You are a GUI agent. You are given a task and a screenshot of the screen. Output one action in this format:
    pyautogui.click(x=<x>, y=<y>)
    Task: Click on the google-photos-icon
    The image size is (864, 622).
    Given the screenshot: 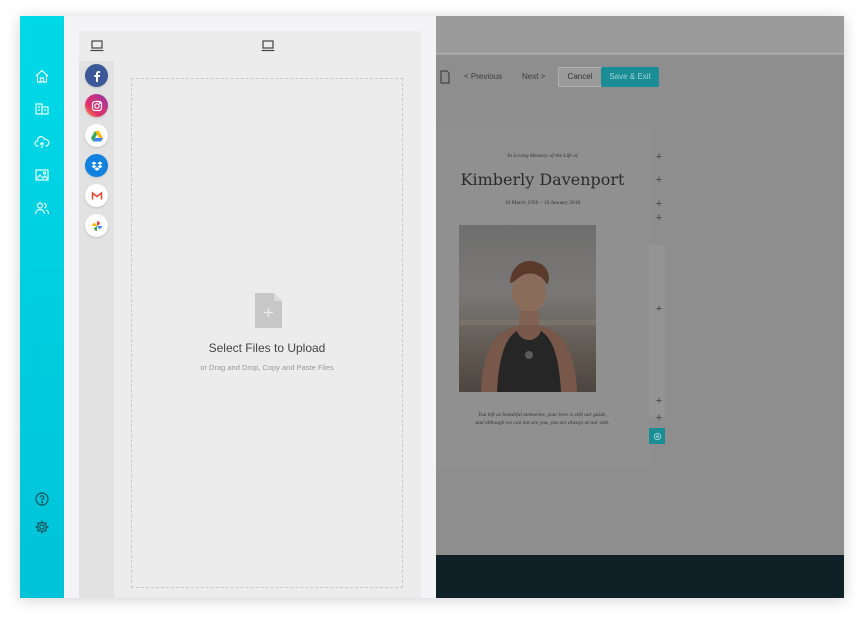 What is the action you would take?
    pyautogui.click(x=96, y=225)
    